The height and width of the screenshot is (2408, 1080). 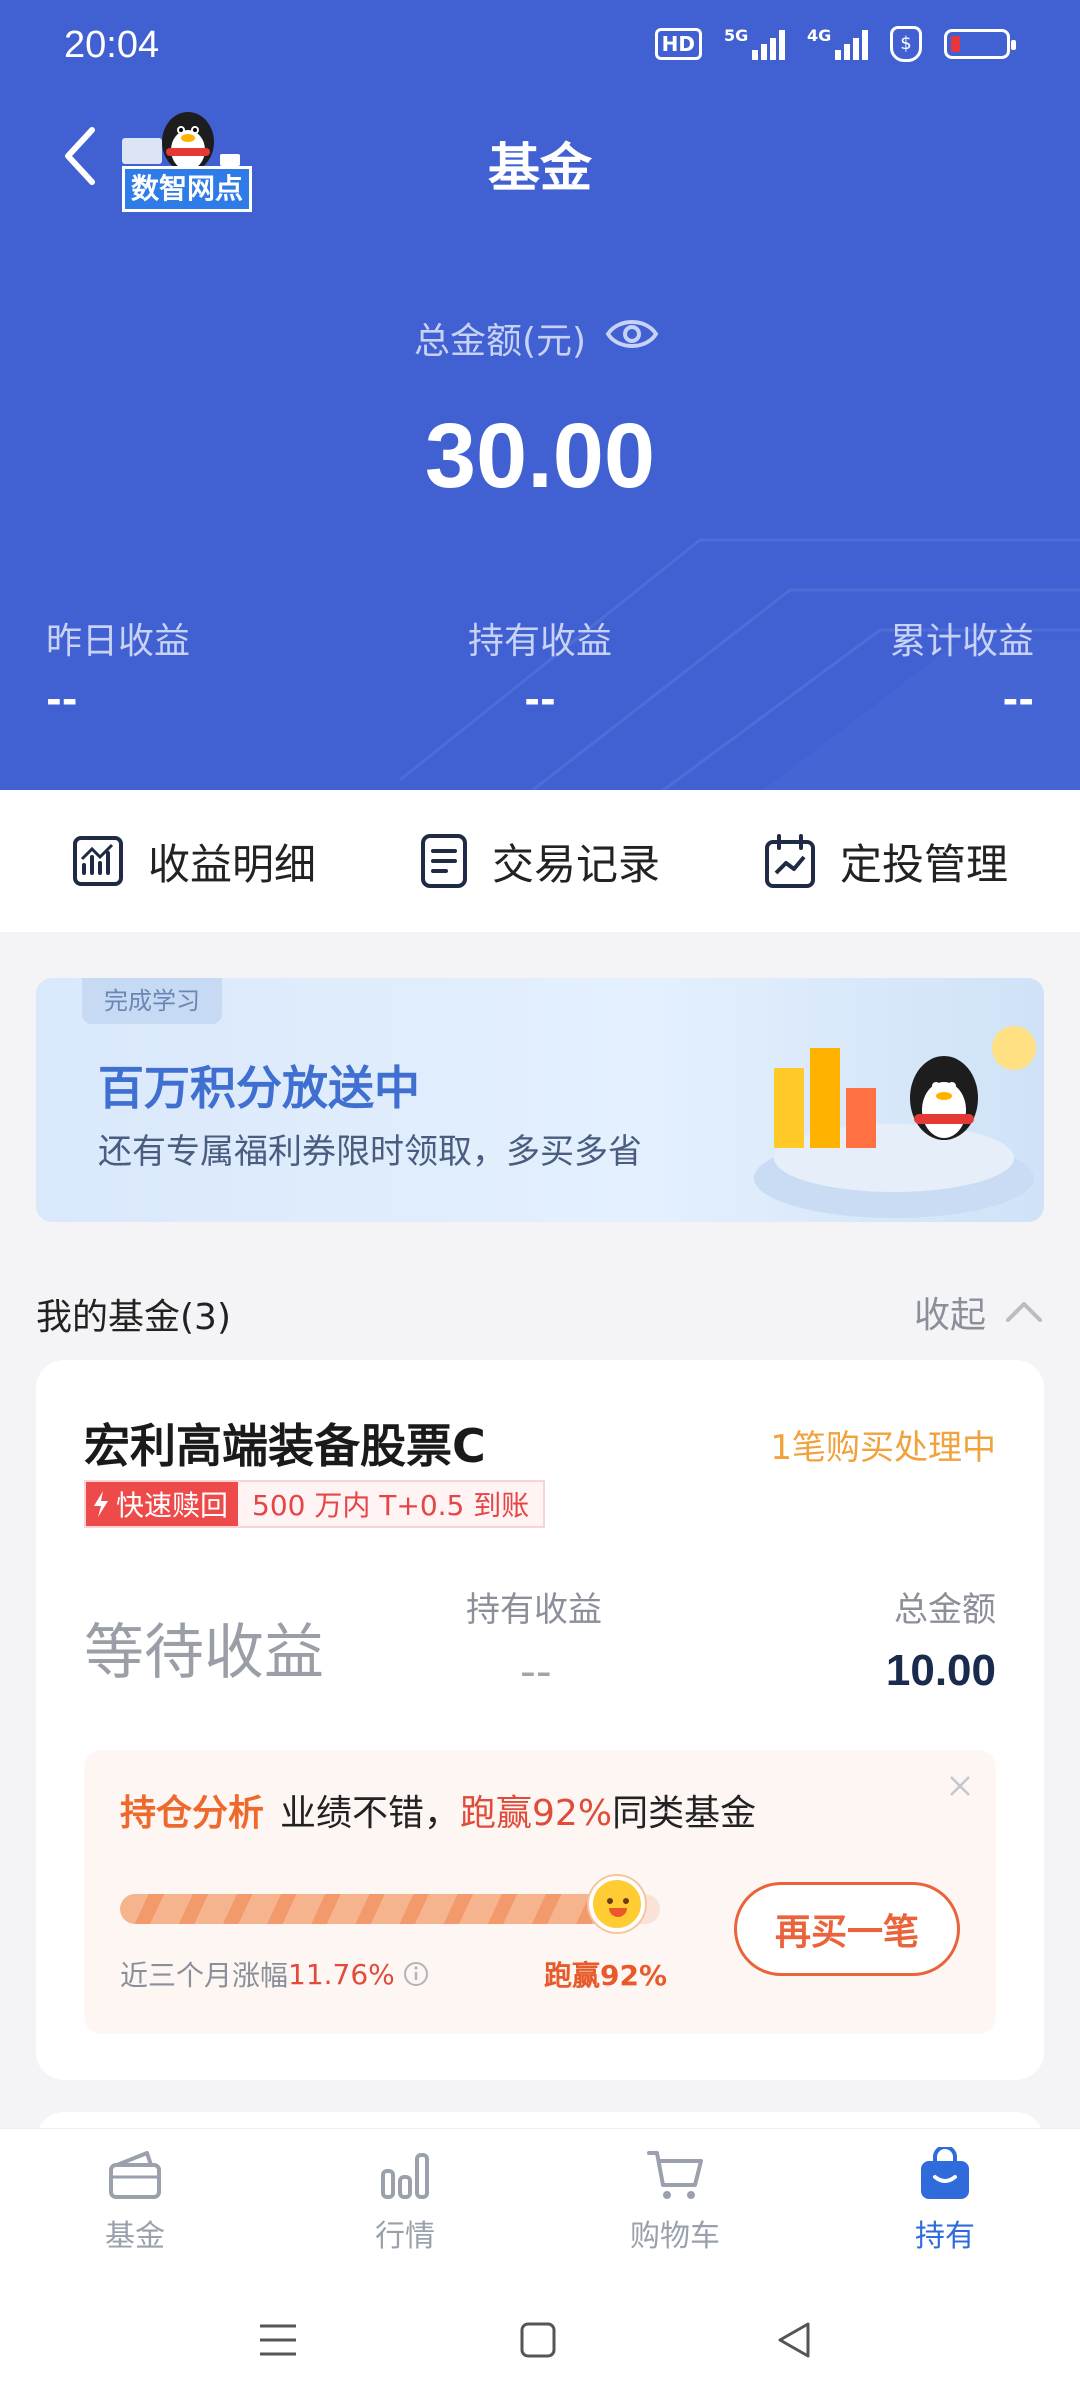 I want to click on smiley-icon, so click(x=616, y=1904).